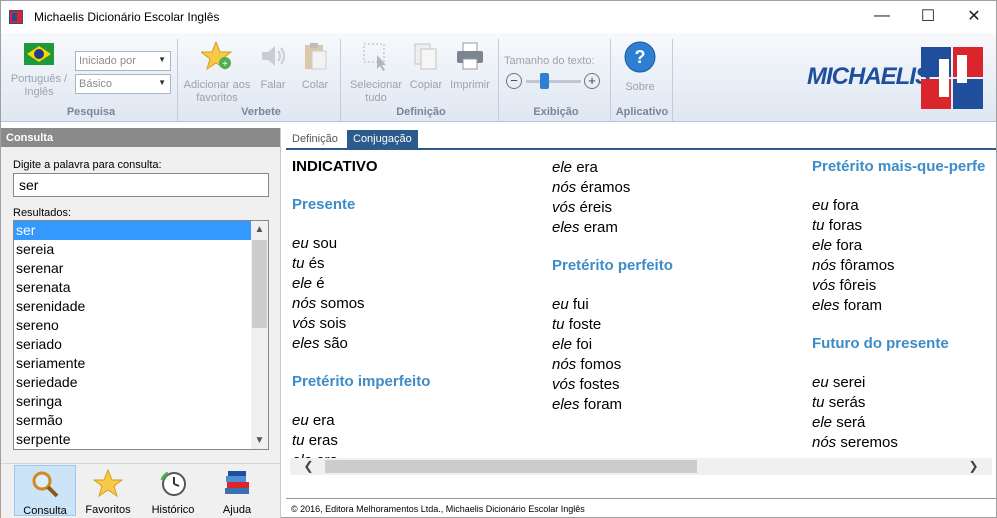 This screenshot has height=518, width=997. I want to click on verb-form: era, so click(587, 167).